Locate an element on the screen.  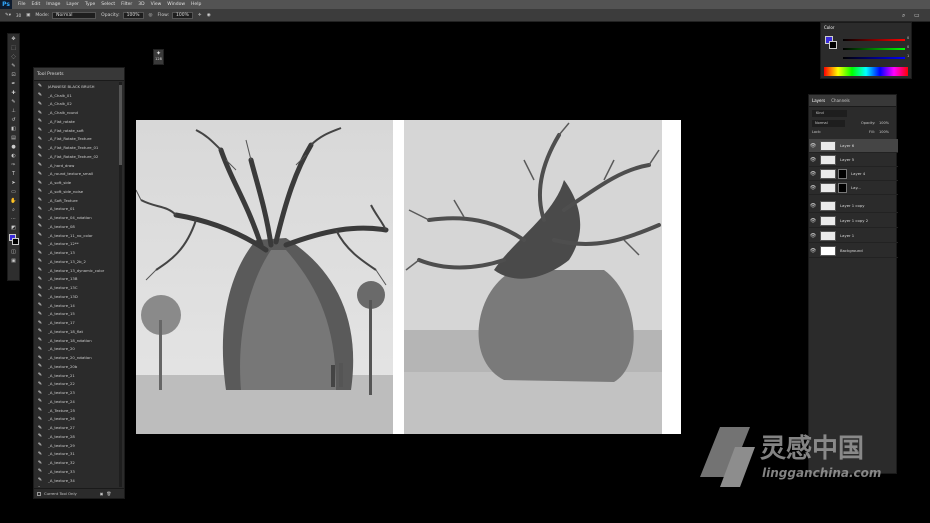
menu-window: Window is located at coordinates (176, 4).